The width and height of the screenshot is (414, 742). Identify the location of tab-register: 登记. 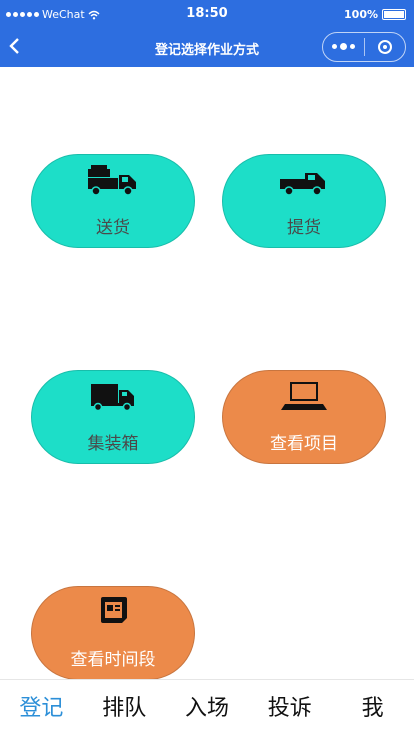
(41, 711).